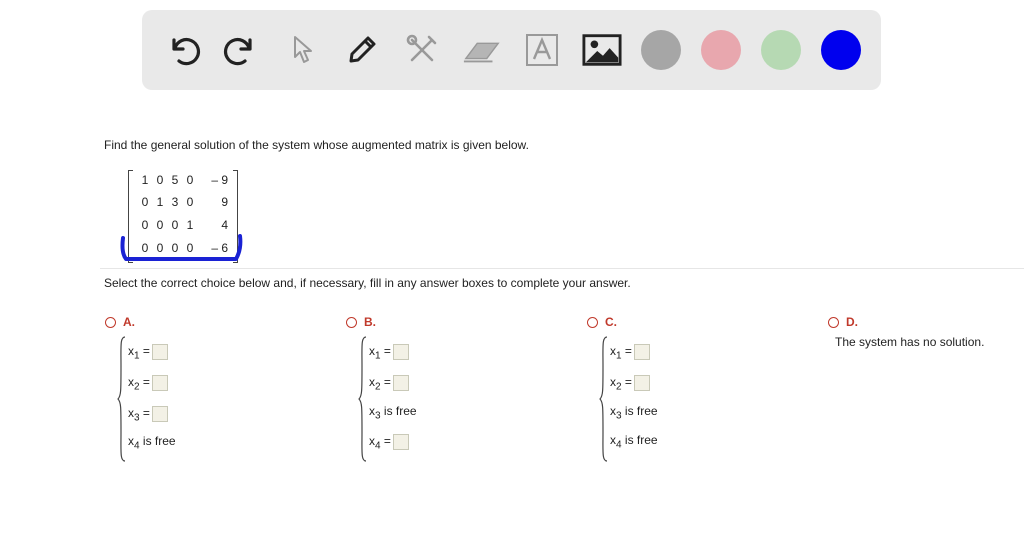 The height and width of the screenshot is (560, 1024). Describe the element at coordinates (302, 50) in the screenshot. I see `pointer-icon` at that location.